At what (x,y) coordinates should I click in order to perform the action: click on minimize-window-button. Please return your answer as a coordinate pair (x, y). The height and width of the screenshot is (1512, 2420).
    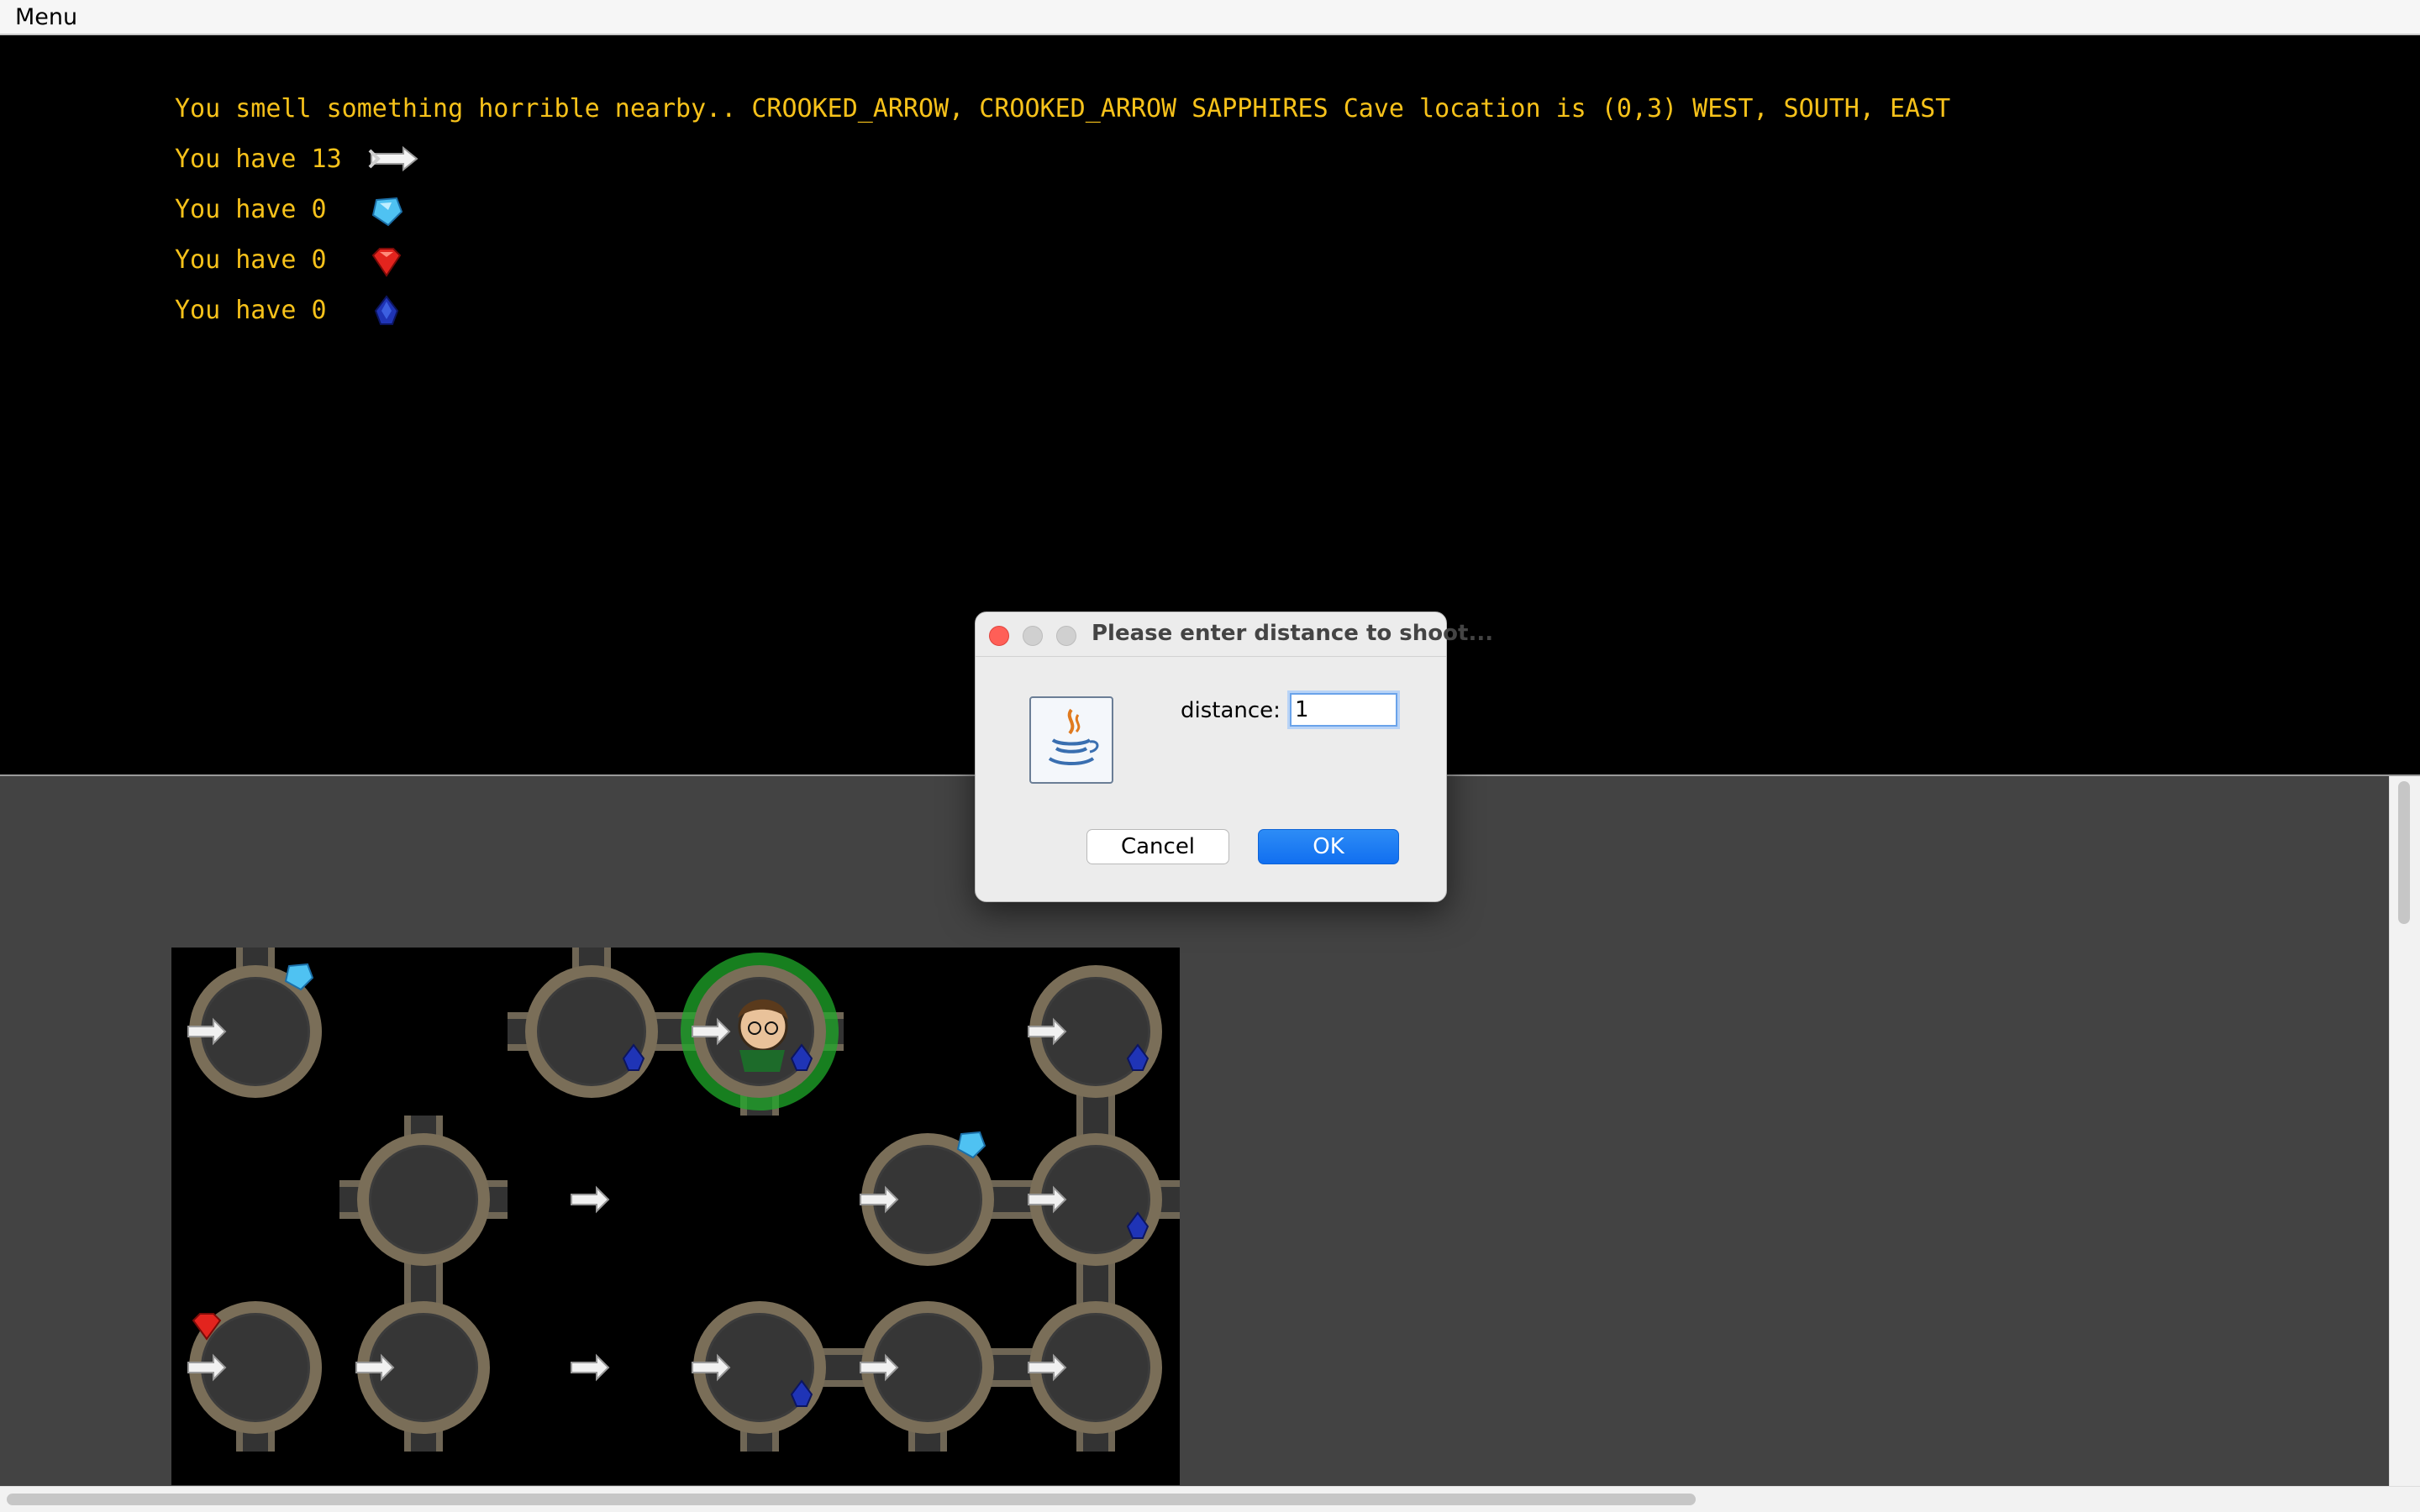
    Looking at the image, I should click on (1033, 636).